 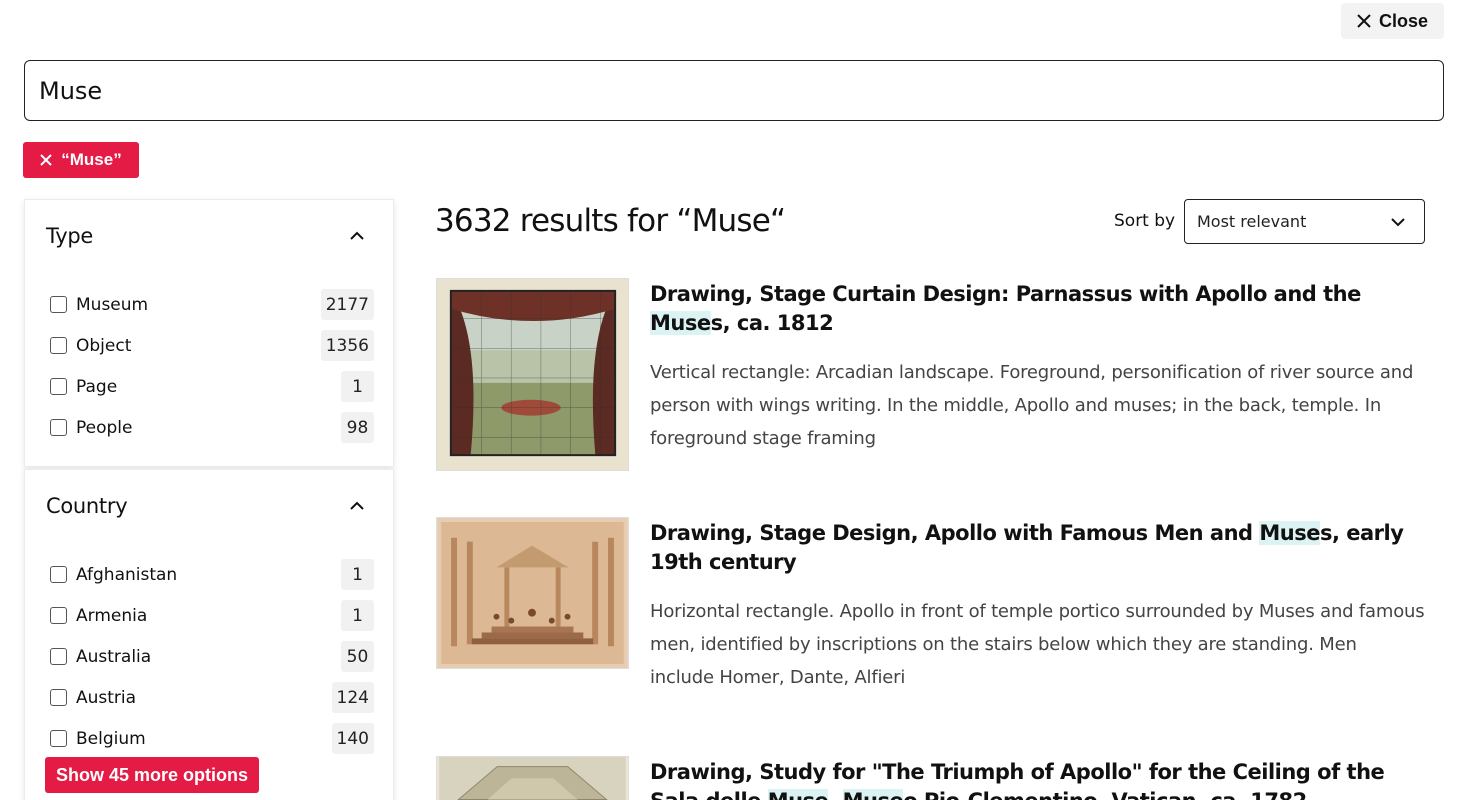 I want to click on facet-option-museum: Museum 2177, so click(x=212, y=304).